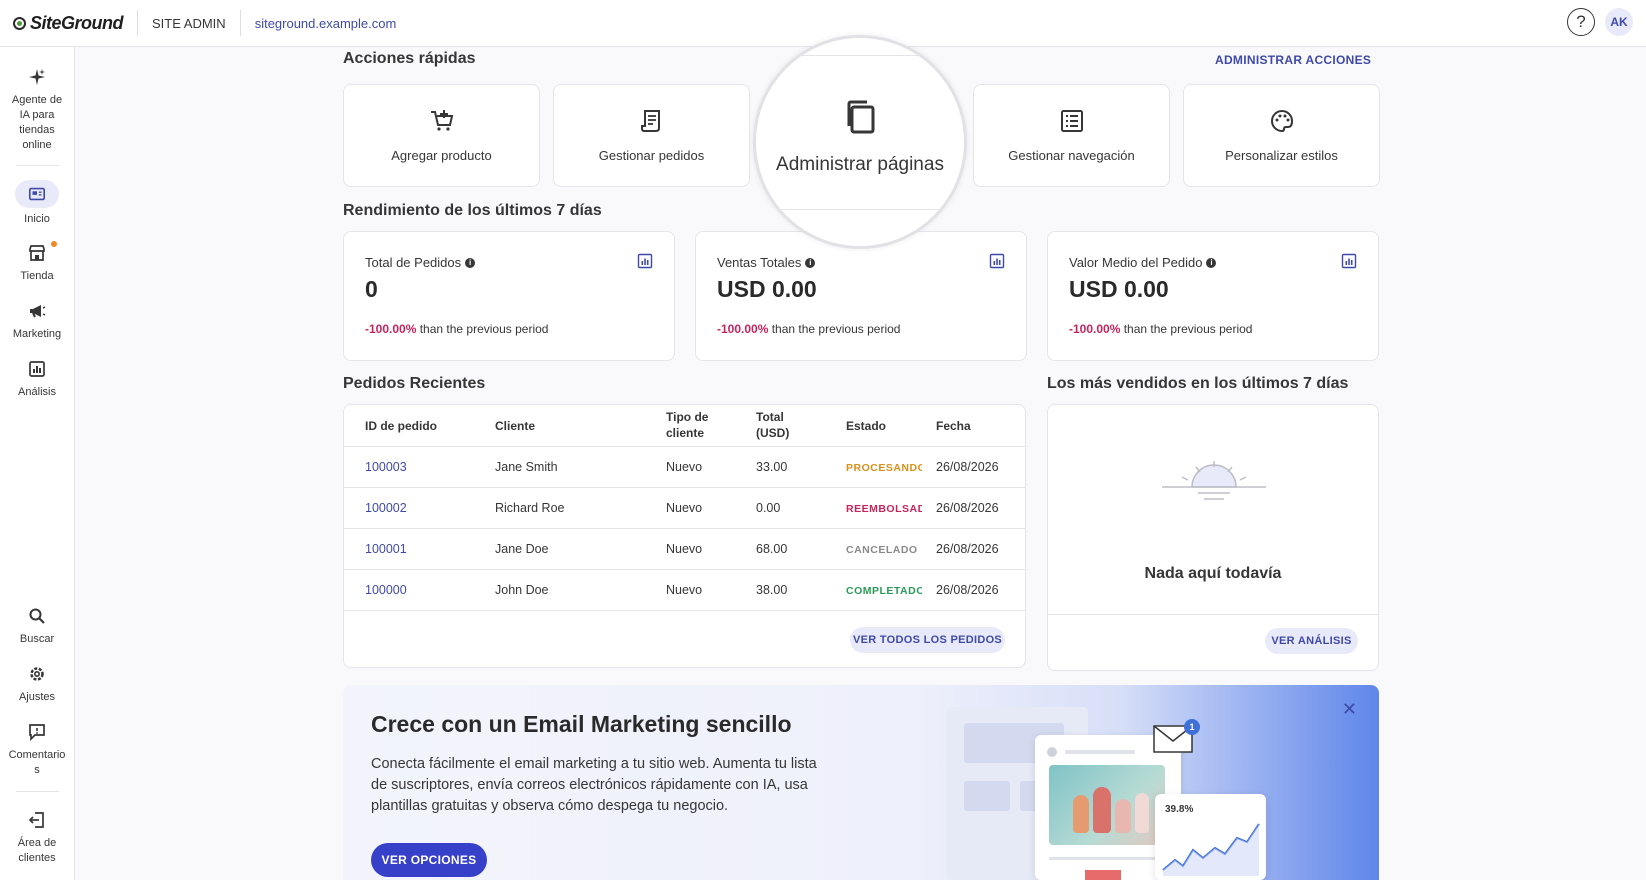 Image resolution: width=1646 pixels, height=880 pixels. What do you see at coordinates (884, 591) in the screenshot?
I see `status-badge: COMPLETADO` at bounding box center [884, 591].